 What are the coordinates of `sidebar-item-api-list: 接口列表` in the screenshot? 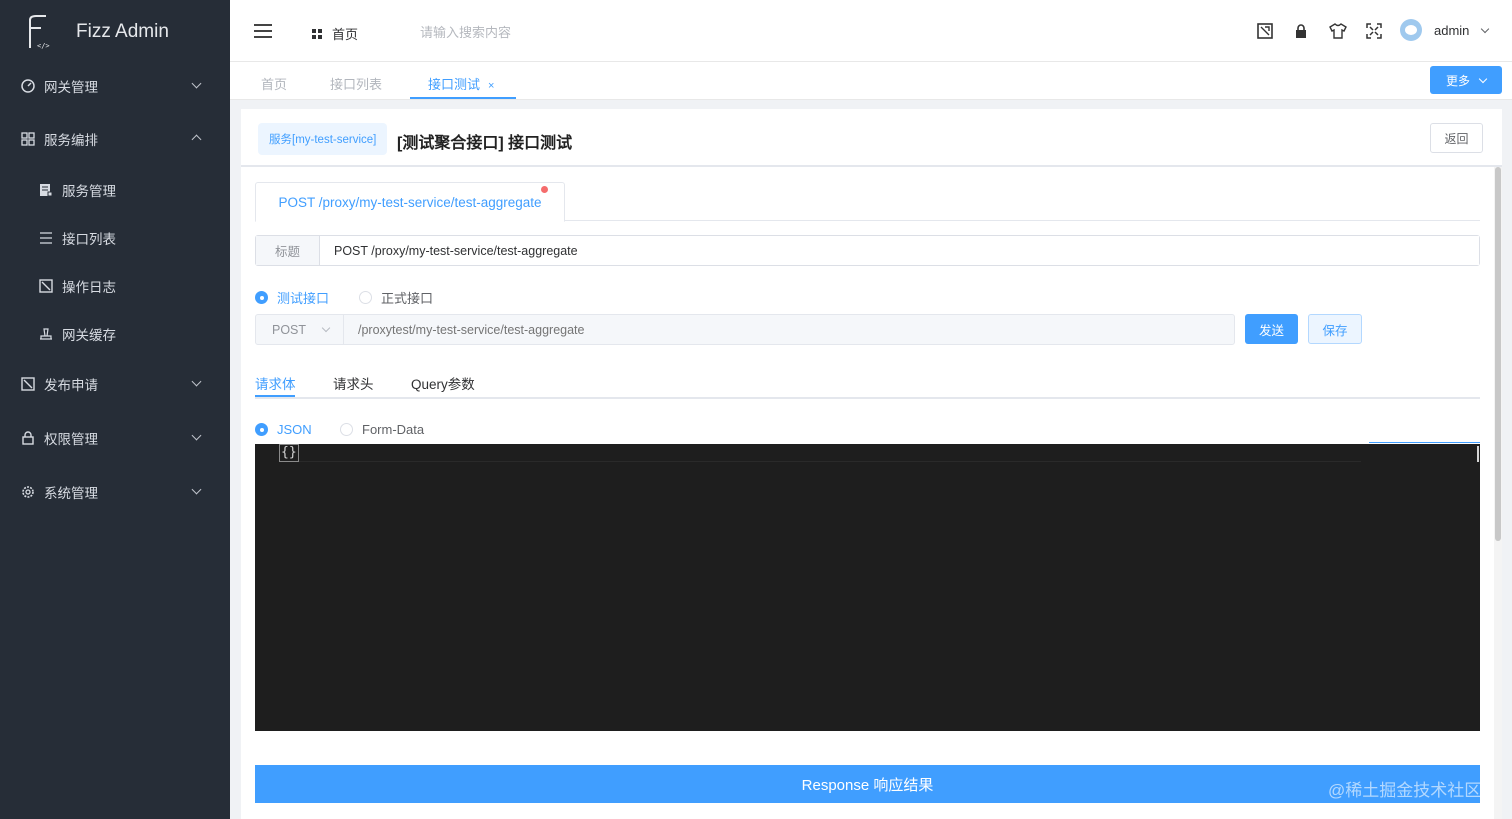 It's located at (115, 238).